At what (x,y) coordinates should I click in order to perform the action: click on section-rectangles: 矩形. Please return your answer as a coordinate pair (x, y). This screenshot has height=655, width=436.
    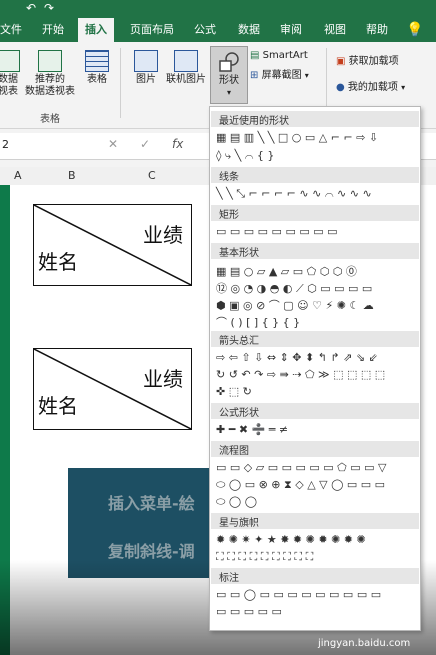
    Looking at the image, I should click on (315, 213).